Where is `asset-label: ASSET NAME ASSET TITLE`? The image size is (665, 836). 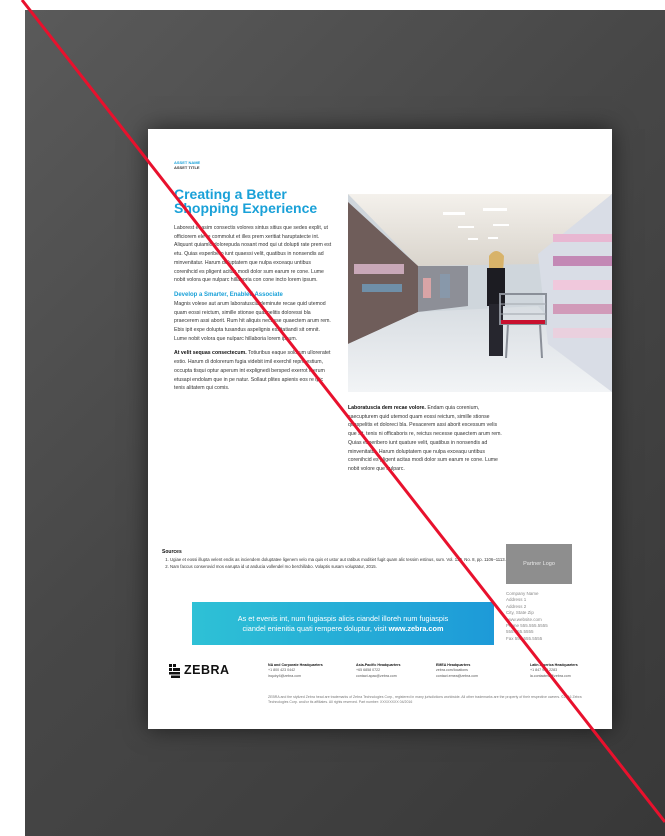 asset-label: ASSET NAME ASSET TITLE is located at coordinates (187, 165).